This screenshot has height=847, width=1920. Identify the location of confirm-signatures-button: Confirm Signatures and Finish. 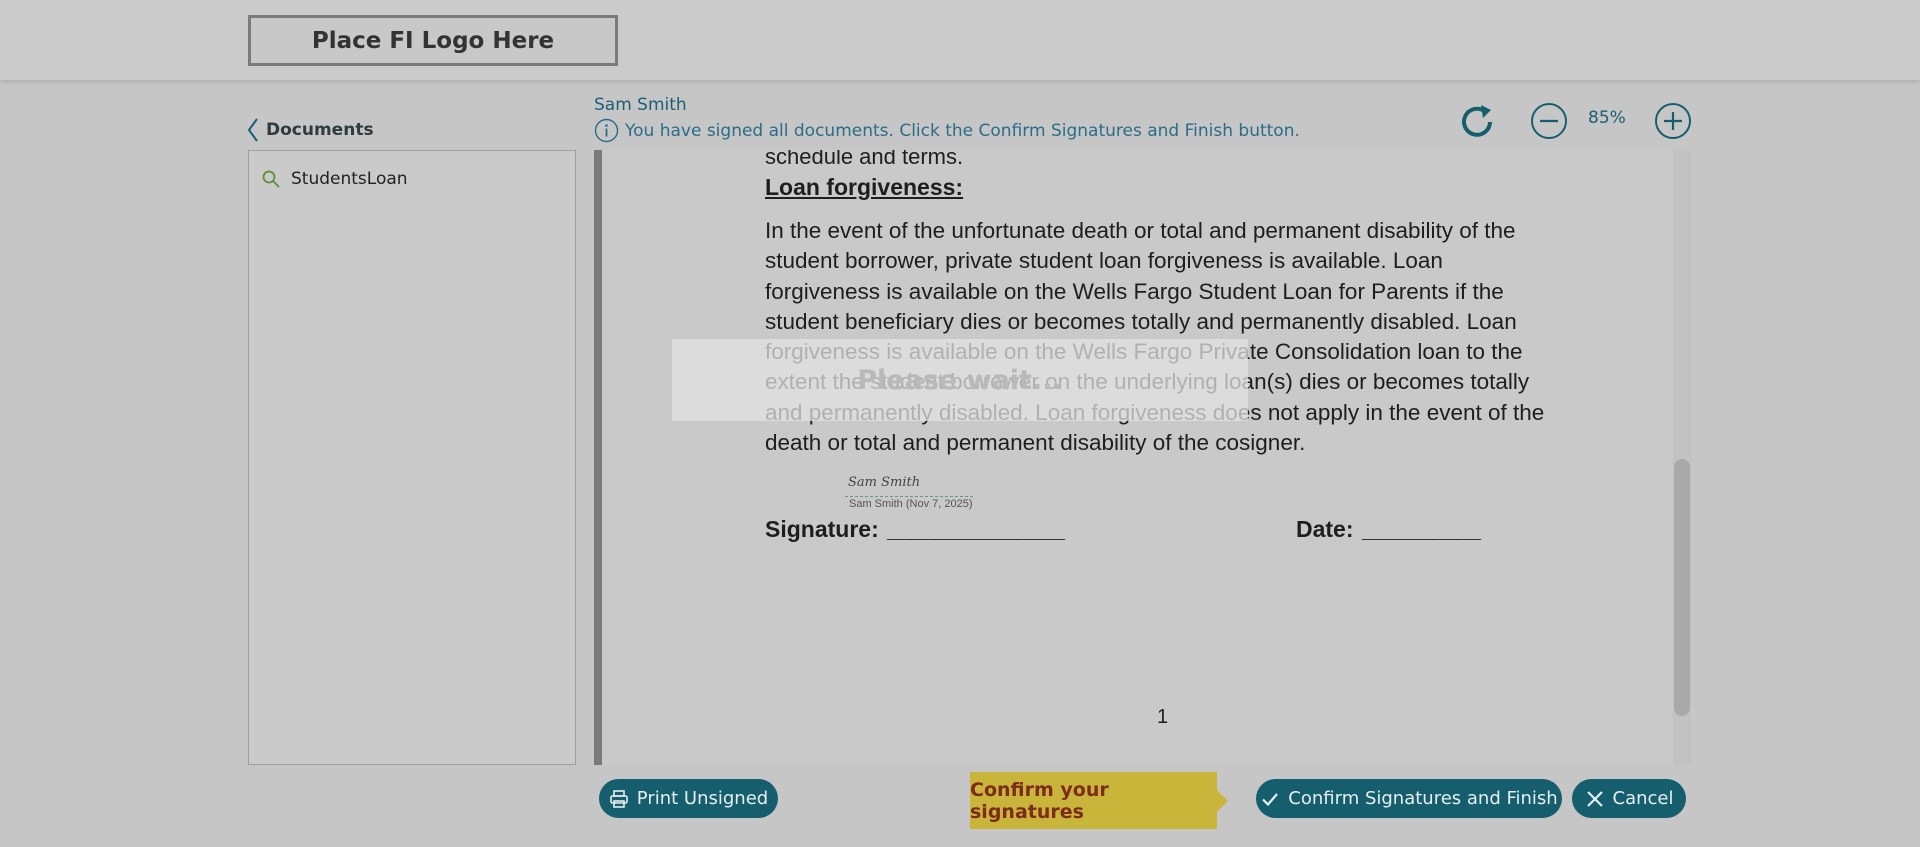
(1409, 798).